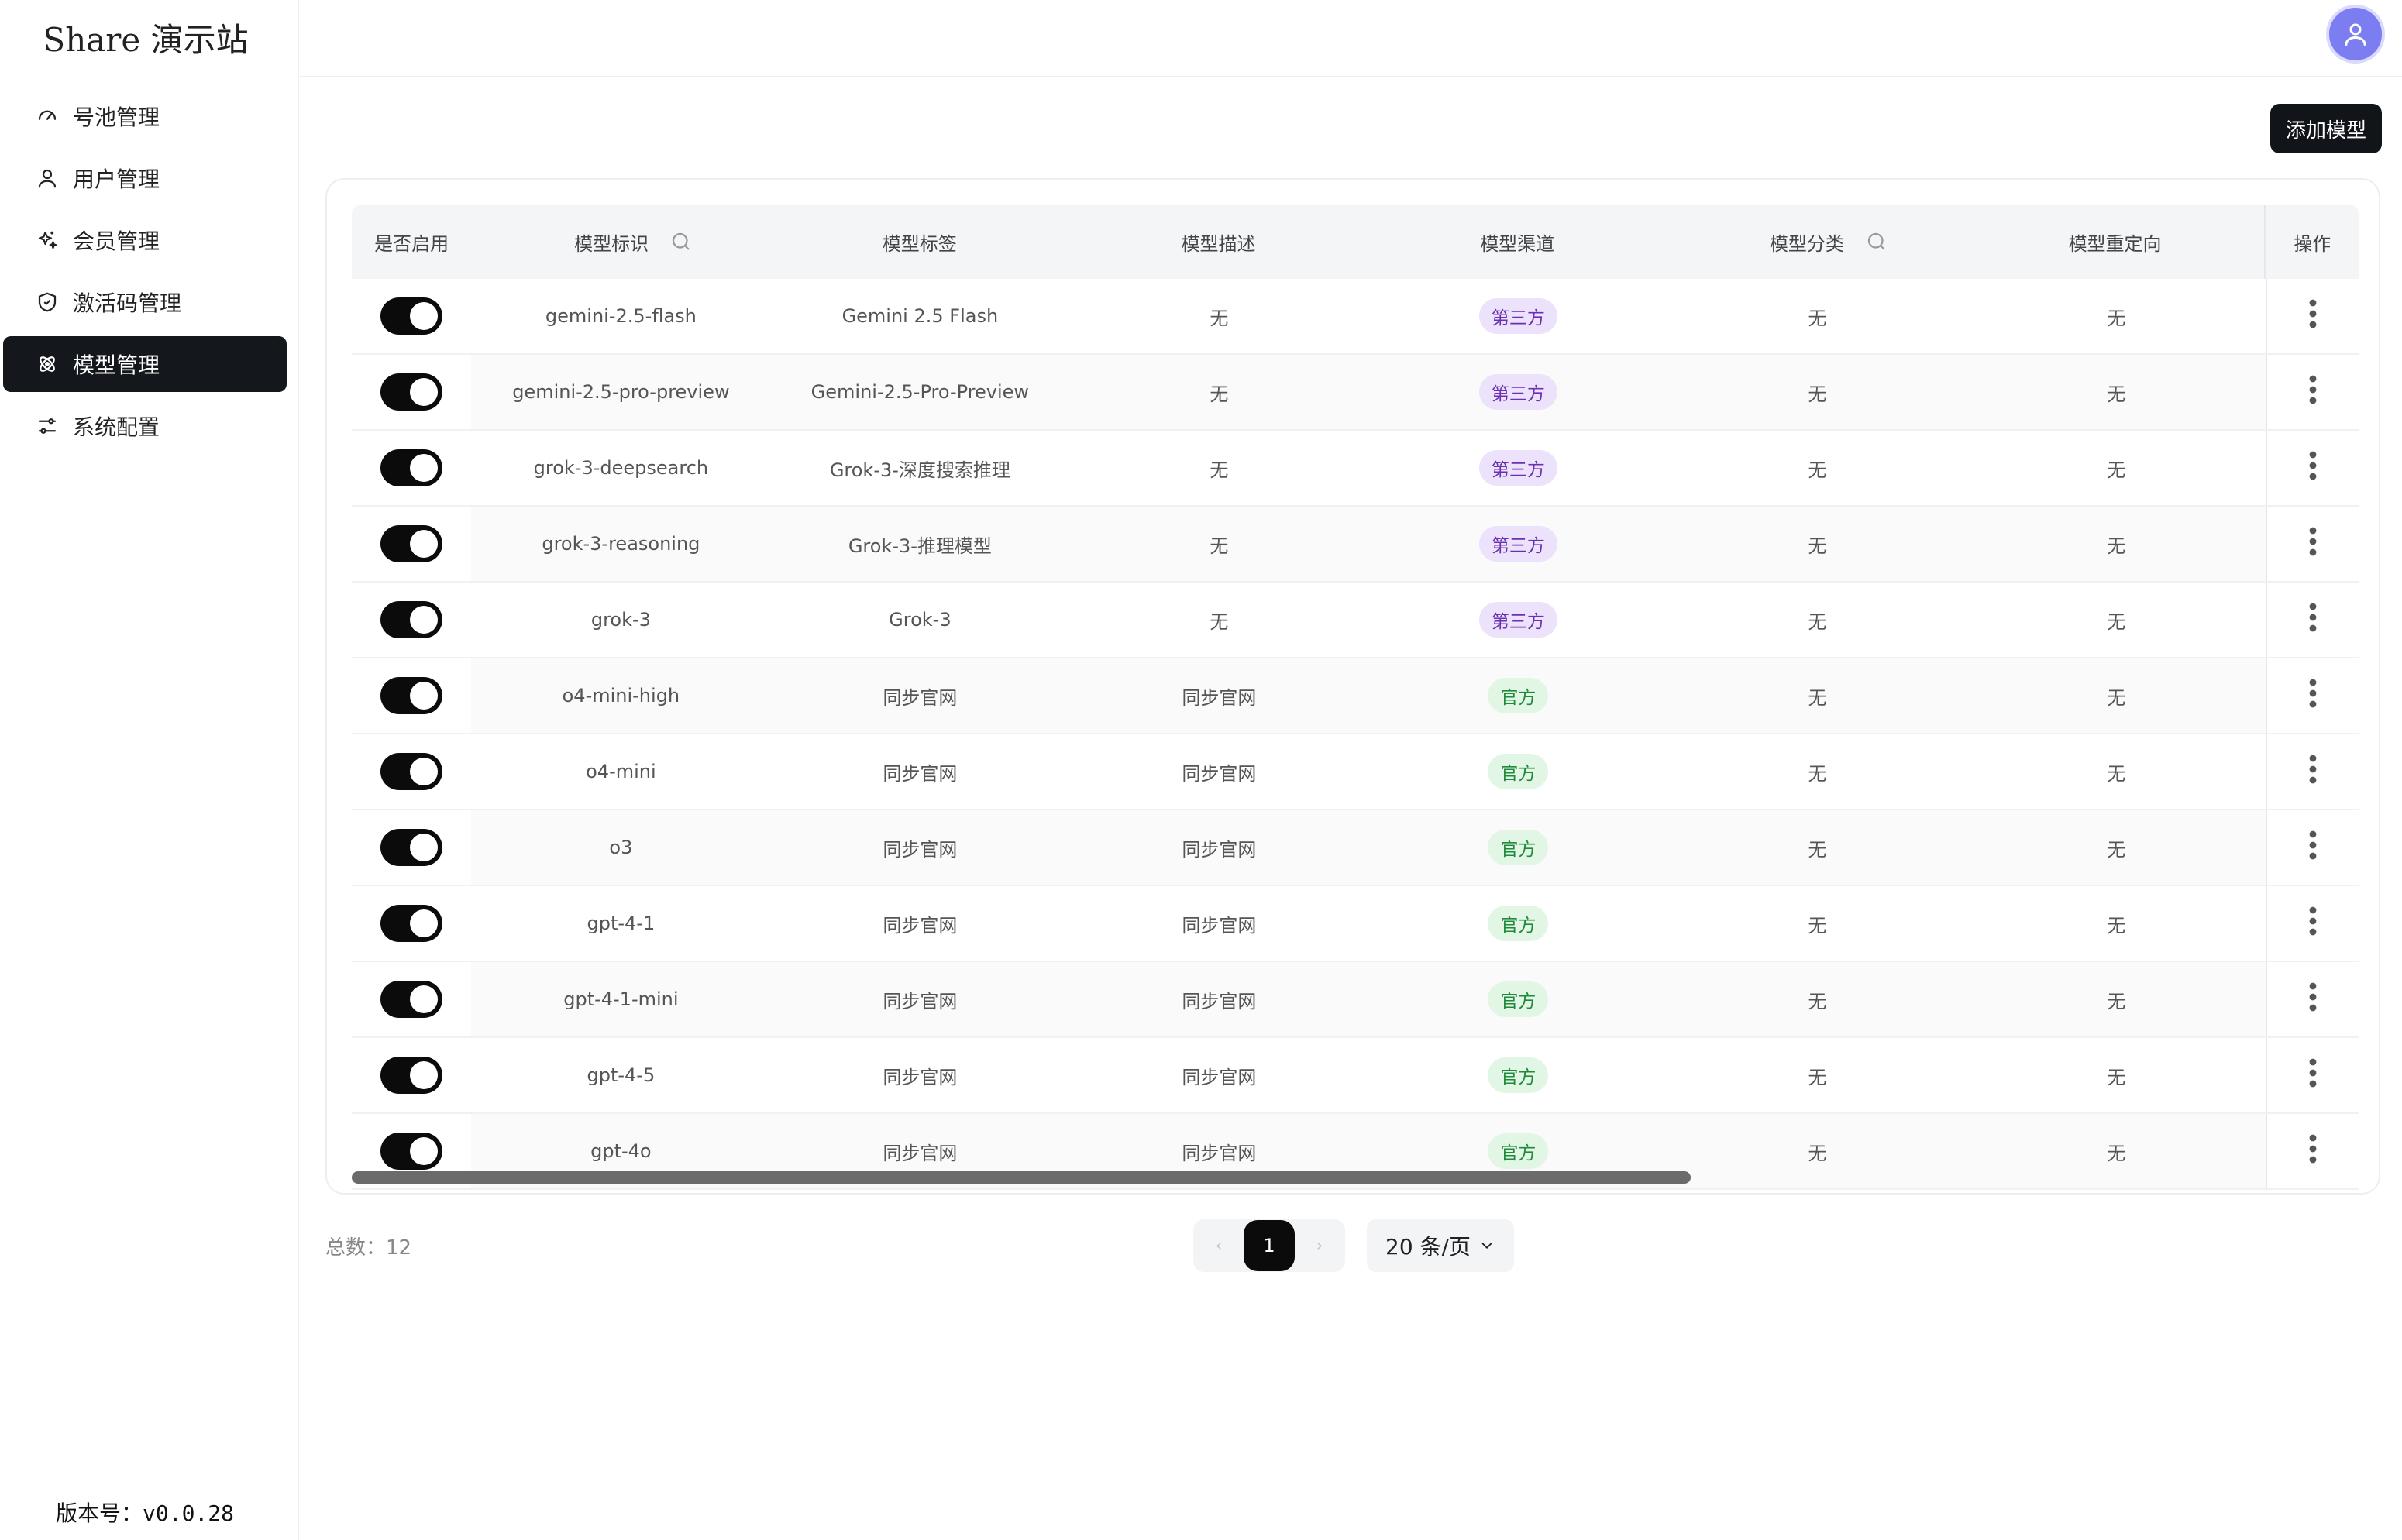 The image size is (2402, 1540). I want to click on header-id: 模型标识, so click(620, 242).